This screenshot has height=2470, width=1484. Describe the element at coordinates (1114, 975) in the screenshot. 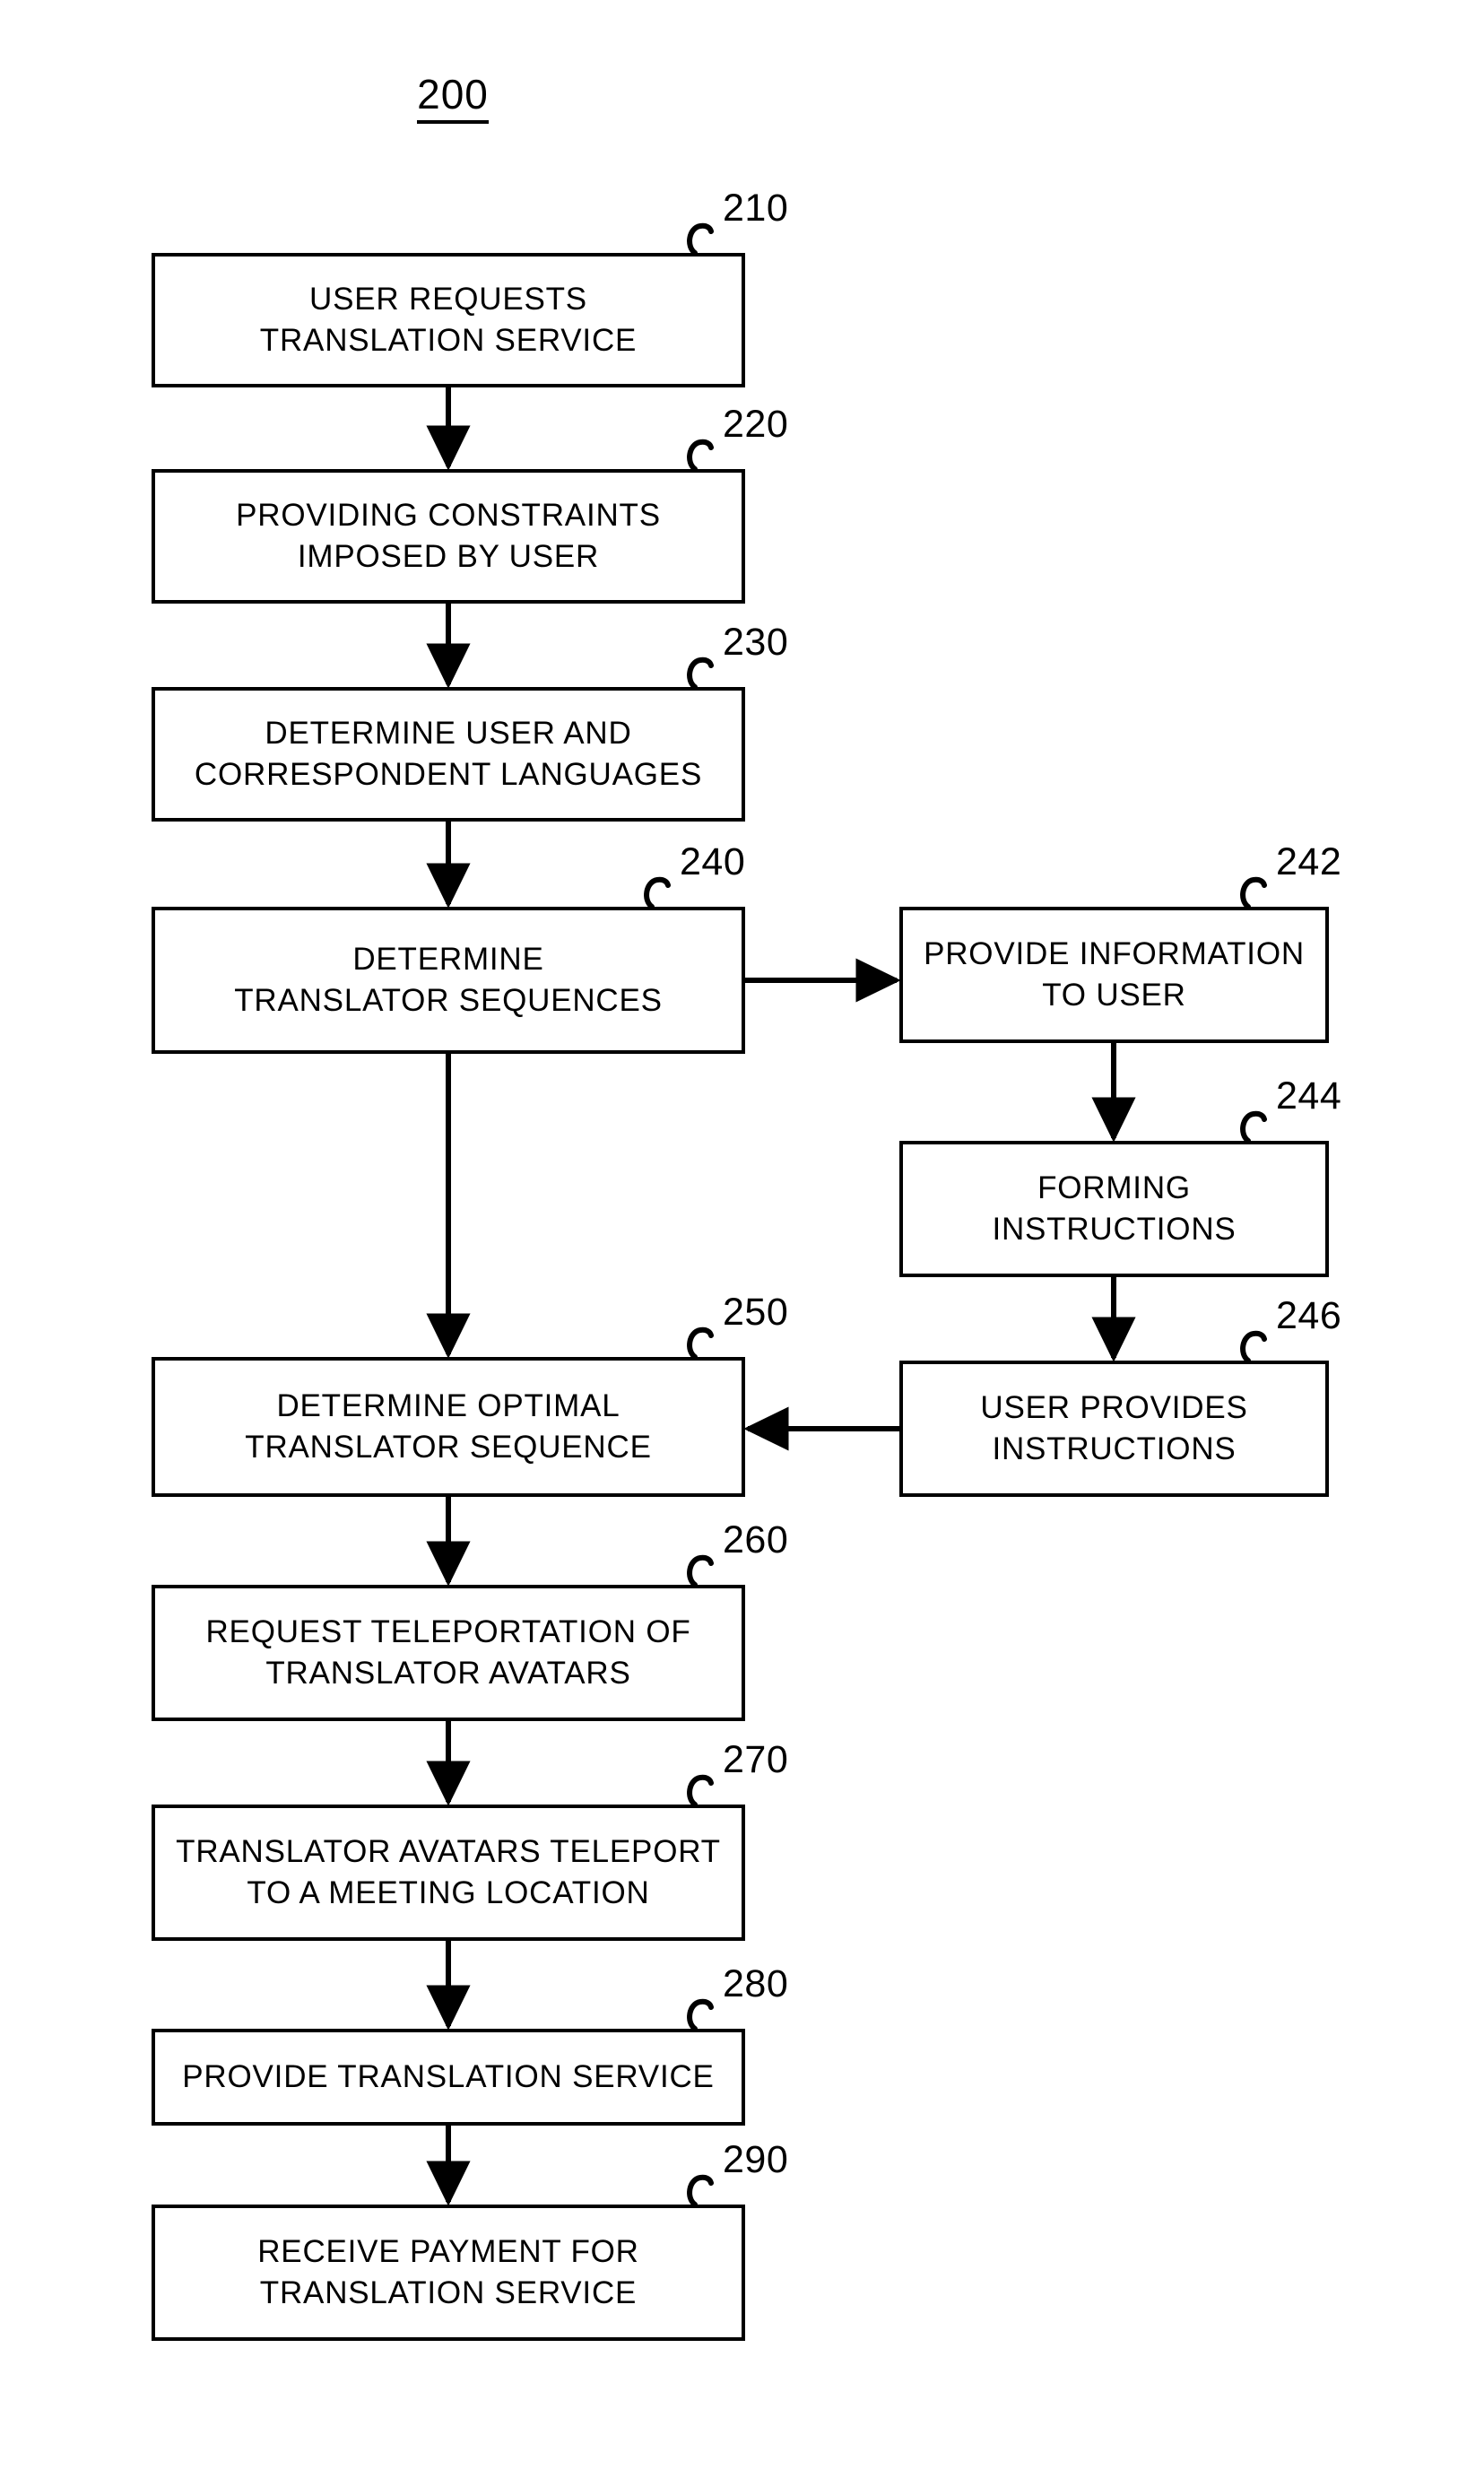

I see `node-provide-information-to-user: PROVIDE INFORMATION TO USER` at that location.